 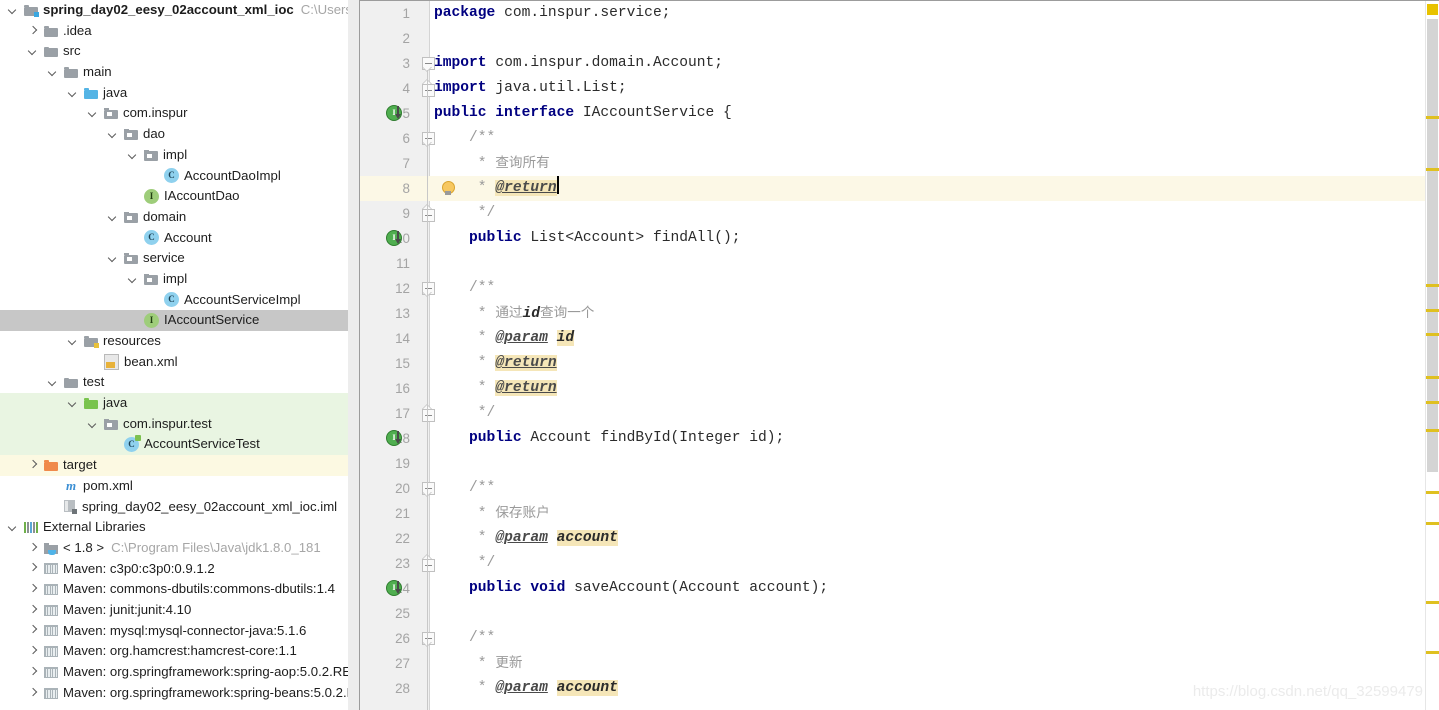 I want to click on tree-node-com.inspur.test: com.inspur.test, so click(x=174, y=424).